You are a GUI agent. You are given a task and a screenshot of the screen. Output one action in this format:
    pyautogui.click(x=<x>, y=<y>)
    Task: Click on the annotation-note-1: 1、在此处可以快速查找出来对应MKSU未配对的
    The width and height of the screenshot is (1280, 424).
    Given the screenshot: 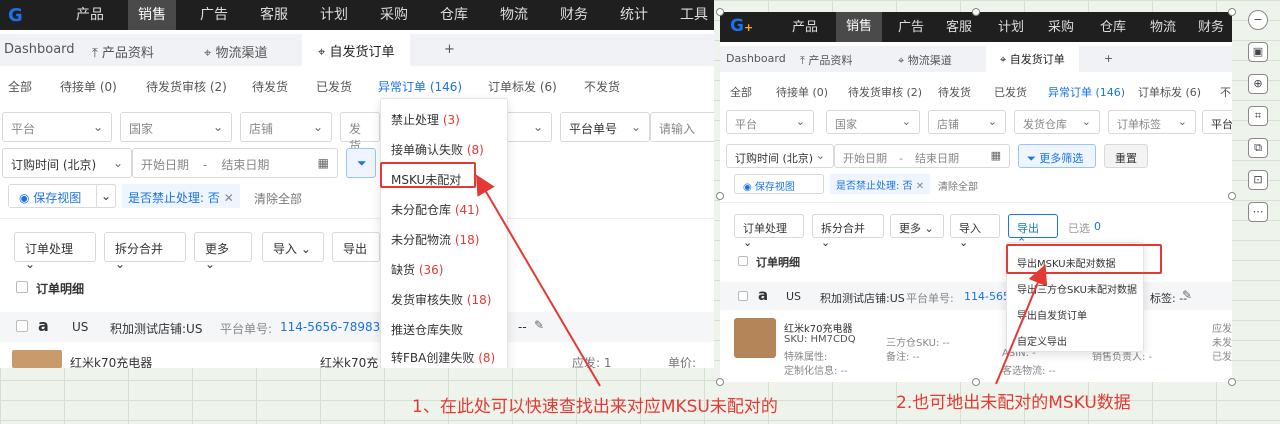 What is the action you would take?
    pyautogui.click(x=595, y=407)
    